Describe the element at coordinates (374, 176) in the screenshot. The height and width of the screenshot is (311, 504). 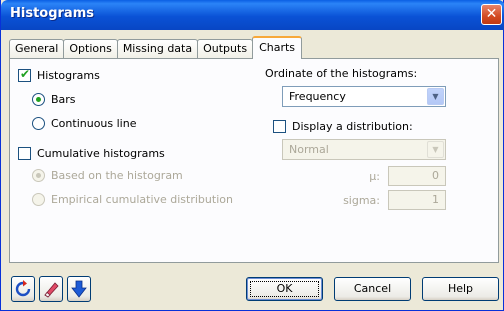
I see `mu-label: µ:` at that location.